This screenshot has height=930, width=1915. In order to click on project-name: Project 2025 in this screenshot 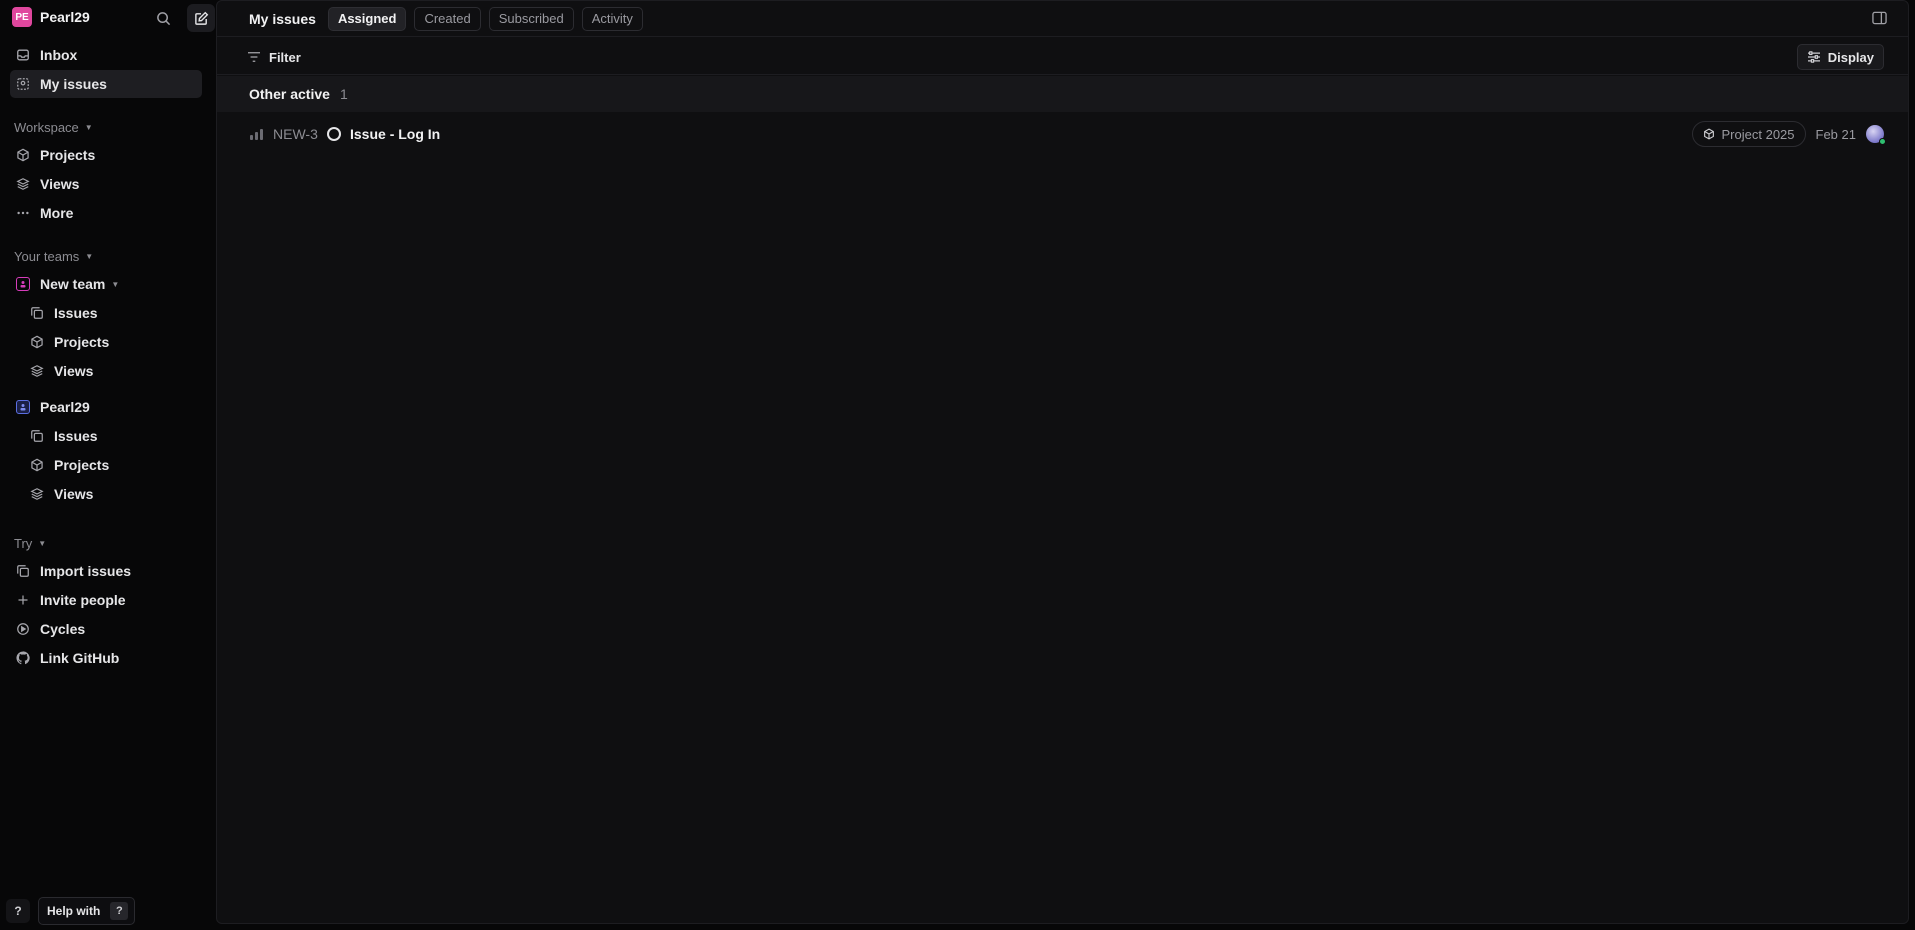, I will do `click(1758, 134)`.